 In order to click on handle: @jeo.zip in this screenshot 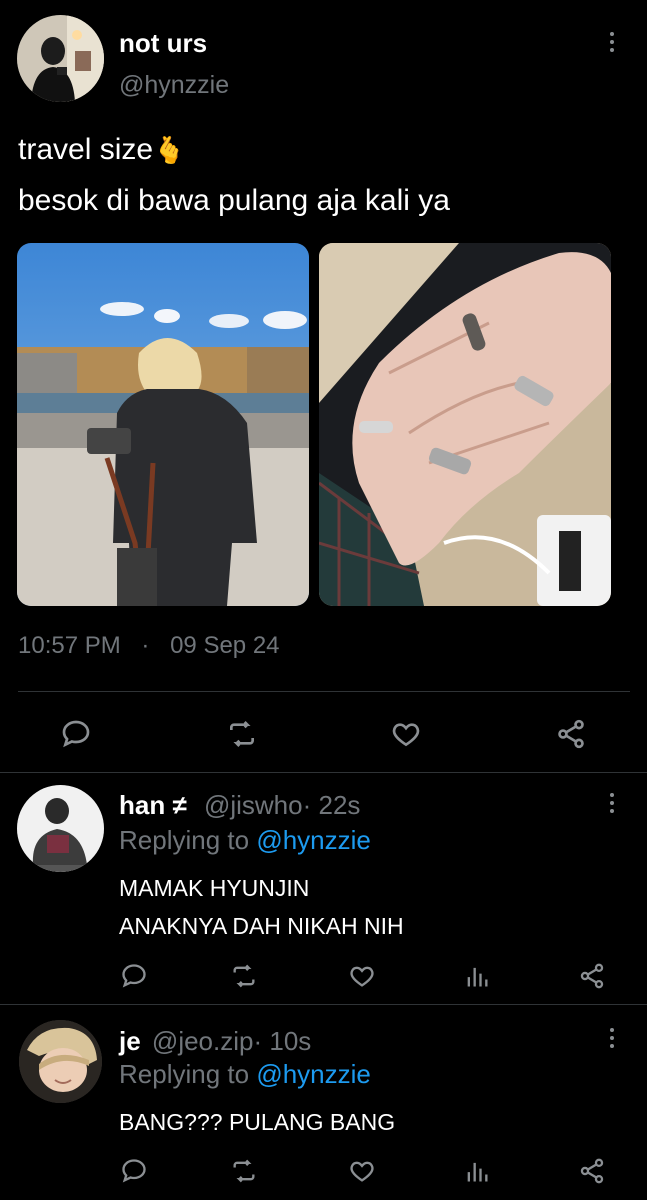, I will do `click(203, 1041)`.